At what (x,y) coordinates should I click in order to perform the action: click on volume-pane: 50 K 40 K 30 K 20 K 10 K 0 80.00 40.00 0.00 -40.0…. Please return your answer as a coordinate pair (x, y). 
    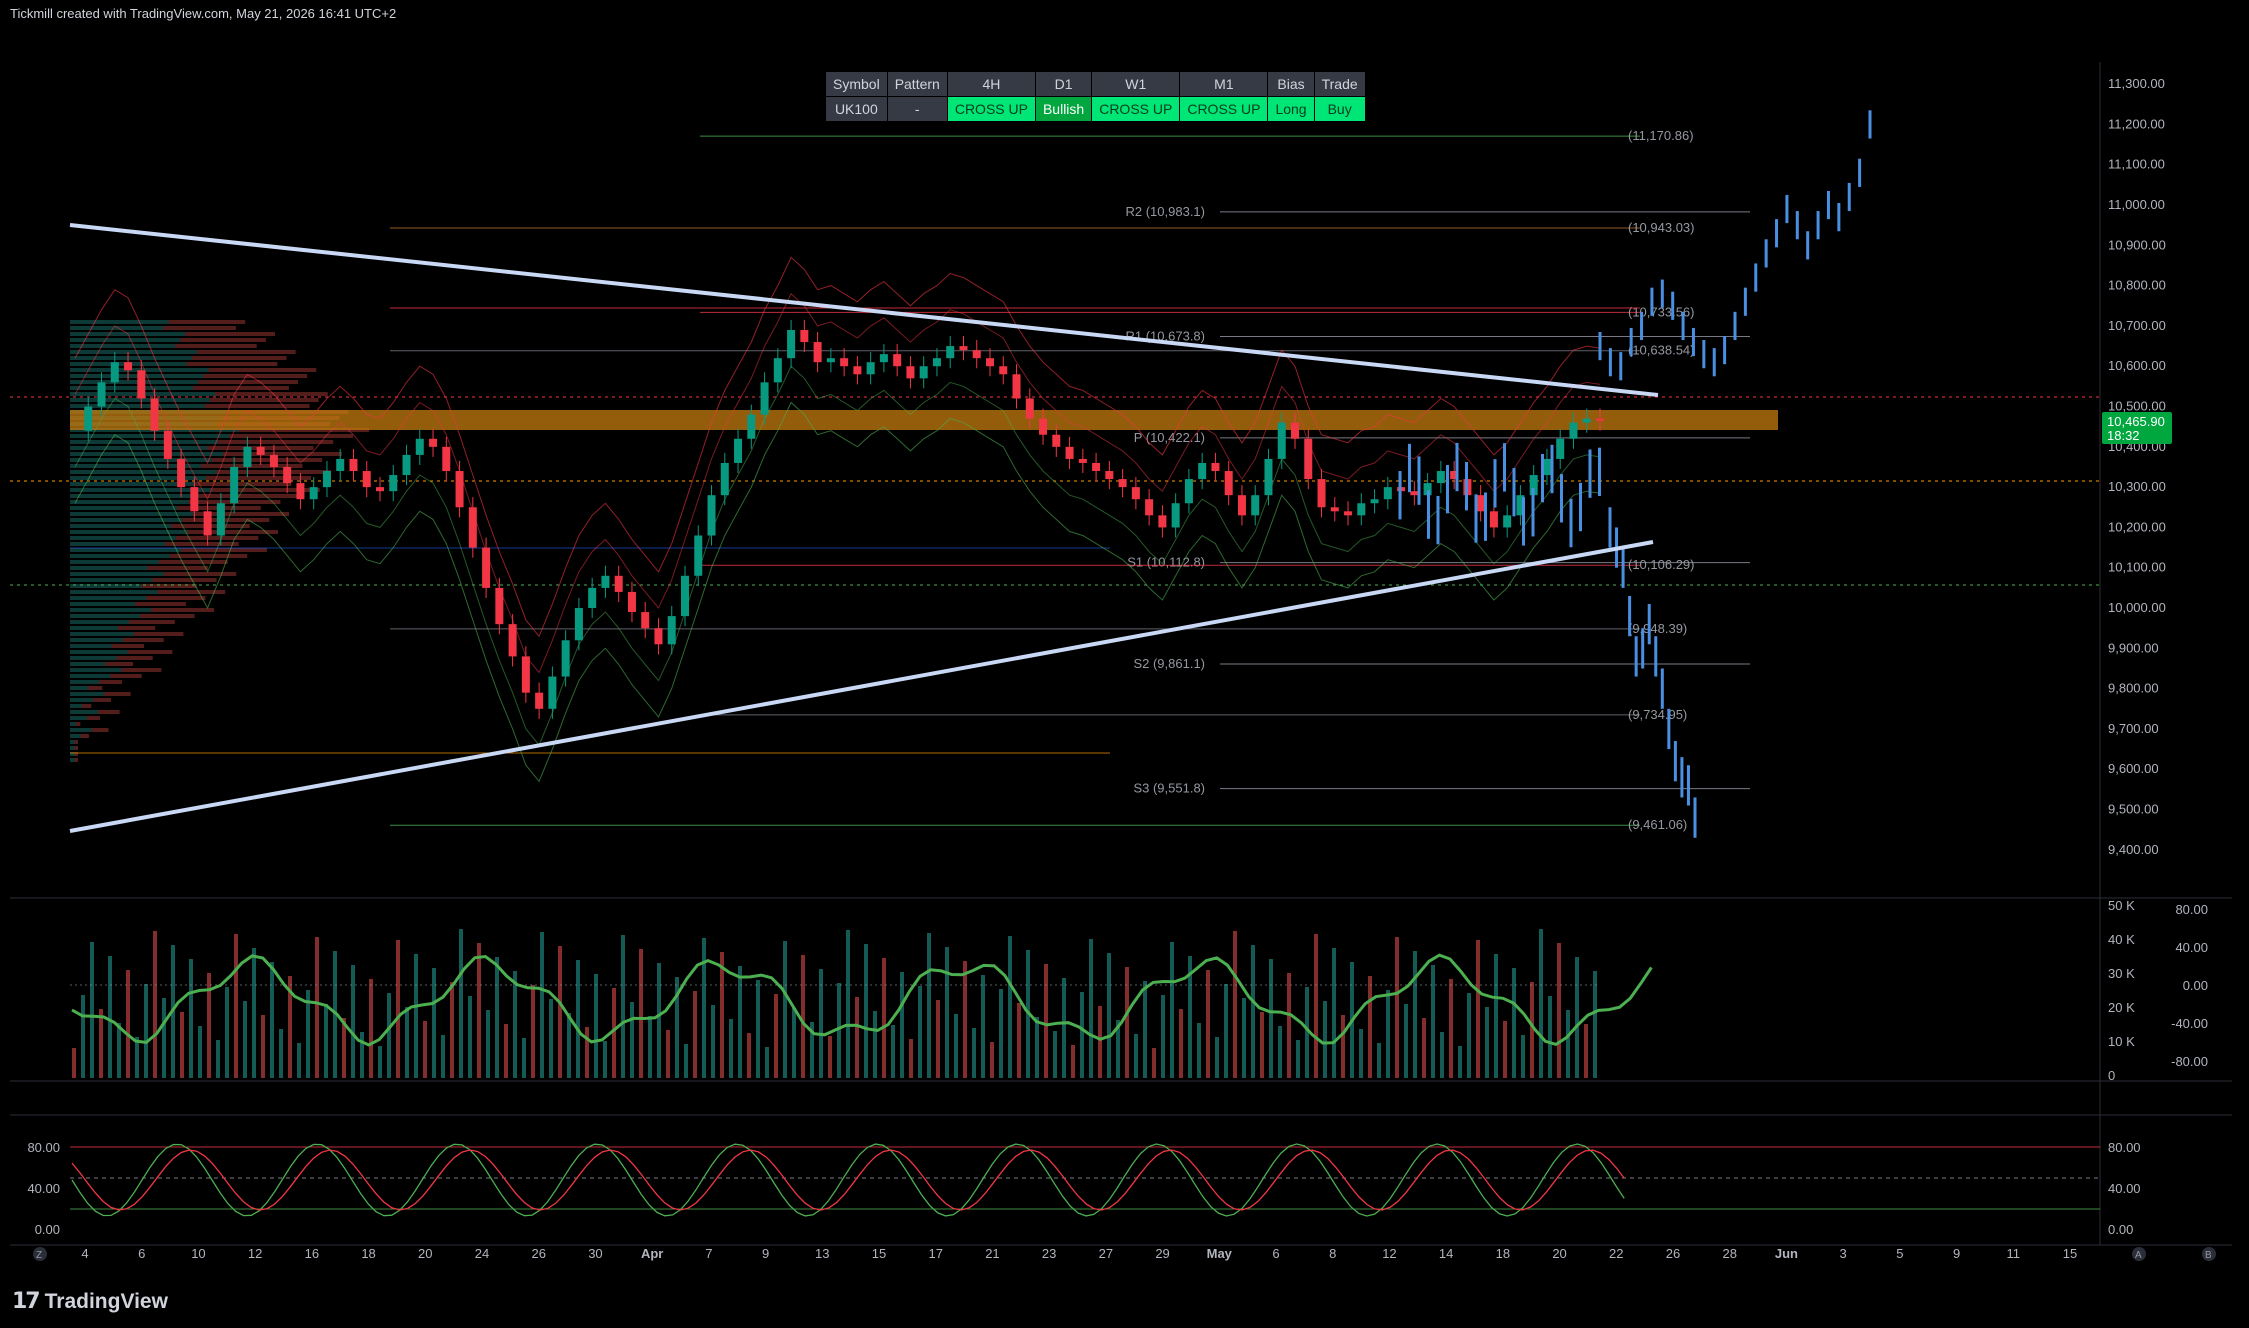
    Looking at the image, I should click on (1139, 990).